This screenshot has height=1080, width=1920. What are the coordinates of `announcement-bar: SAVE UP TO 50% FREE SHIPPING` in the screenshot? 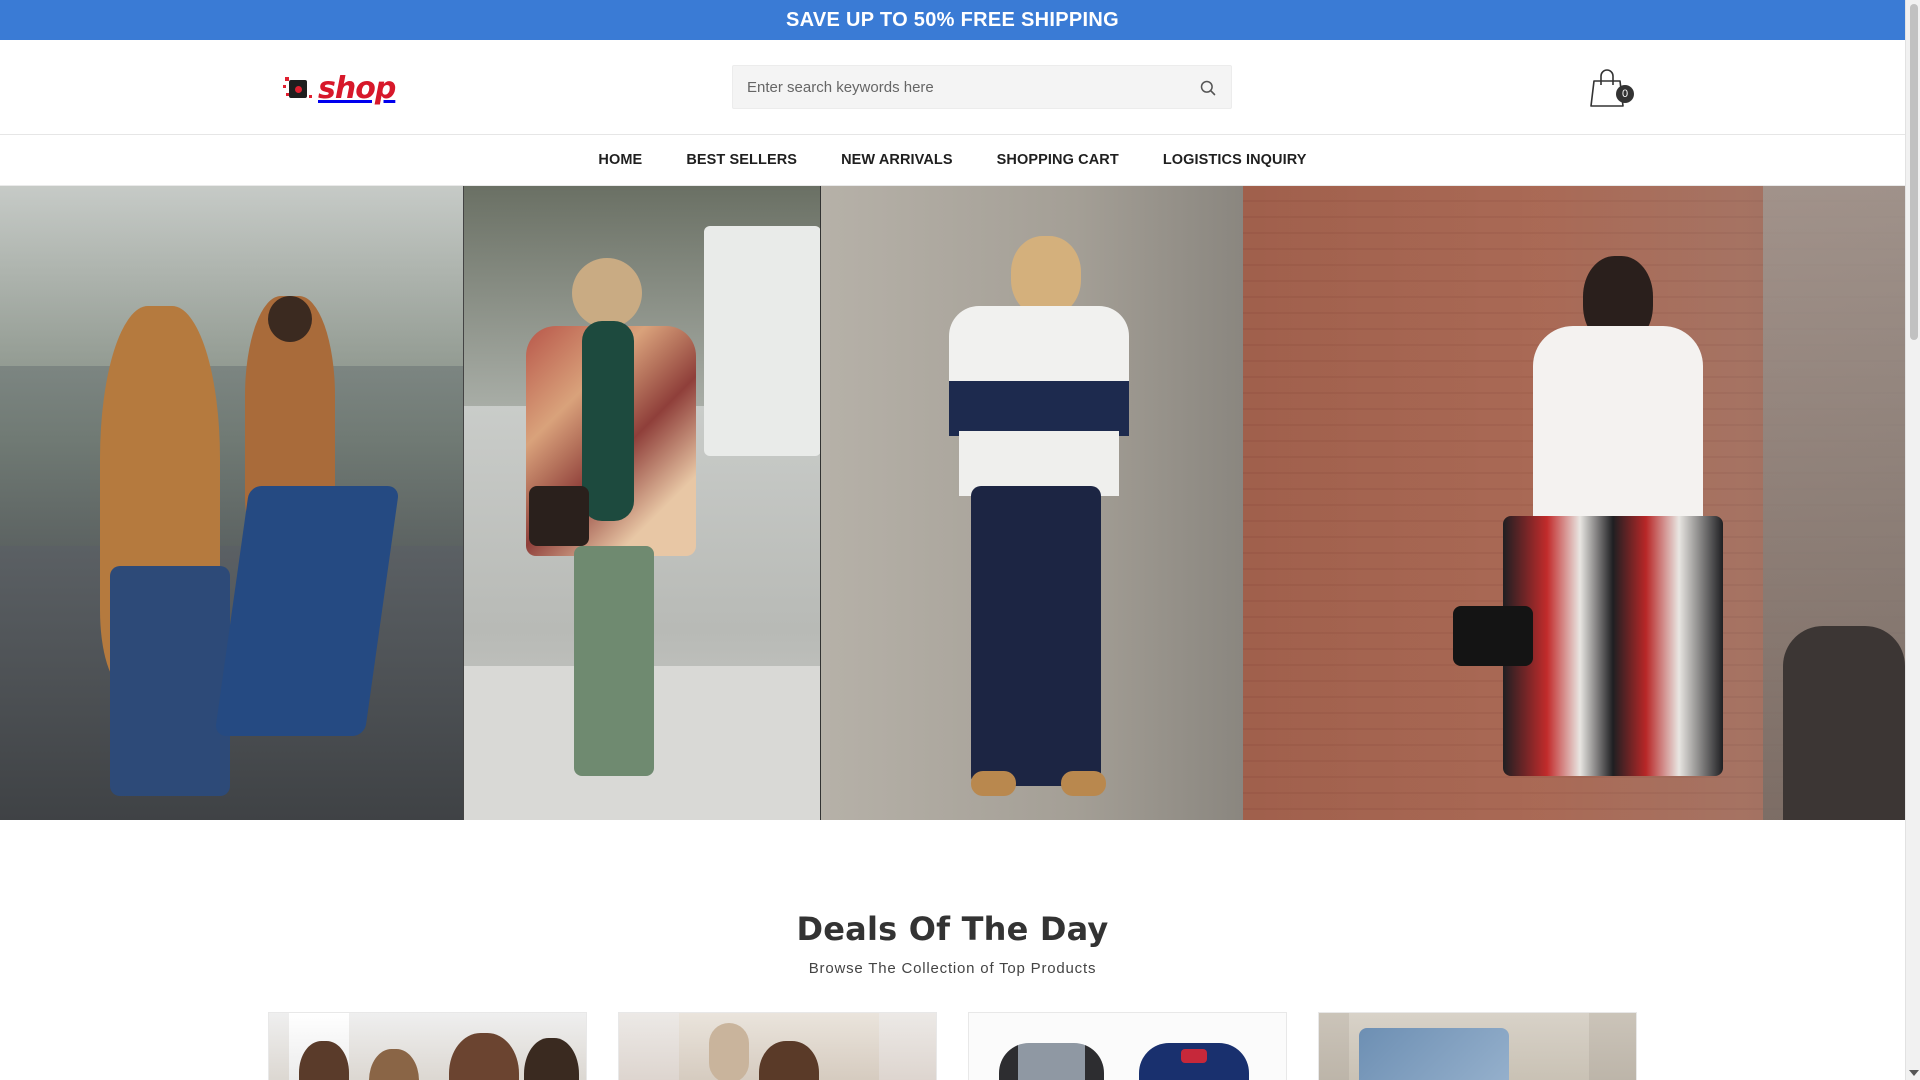 It's located at (952, 20).